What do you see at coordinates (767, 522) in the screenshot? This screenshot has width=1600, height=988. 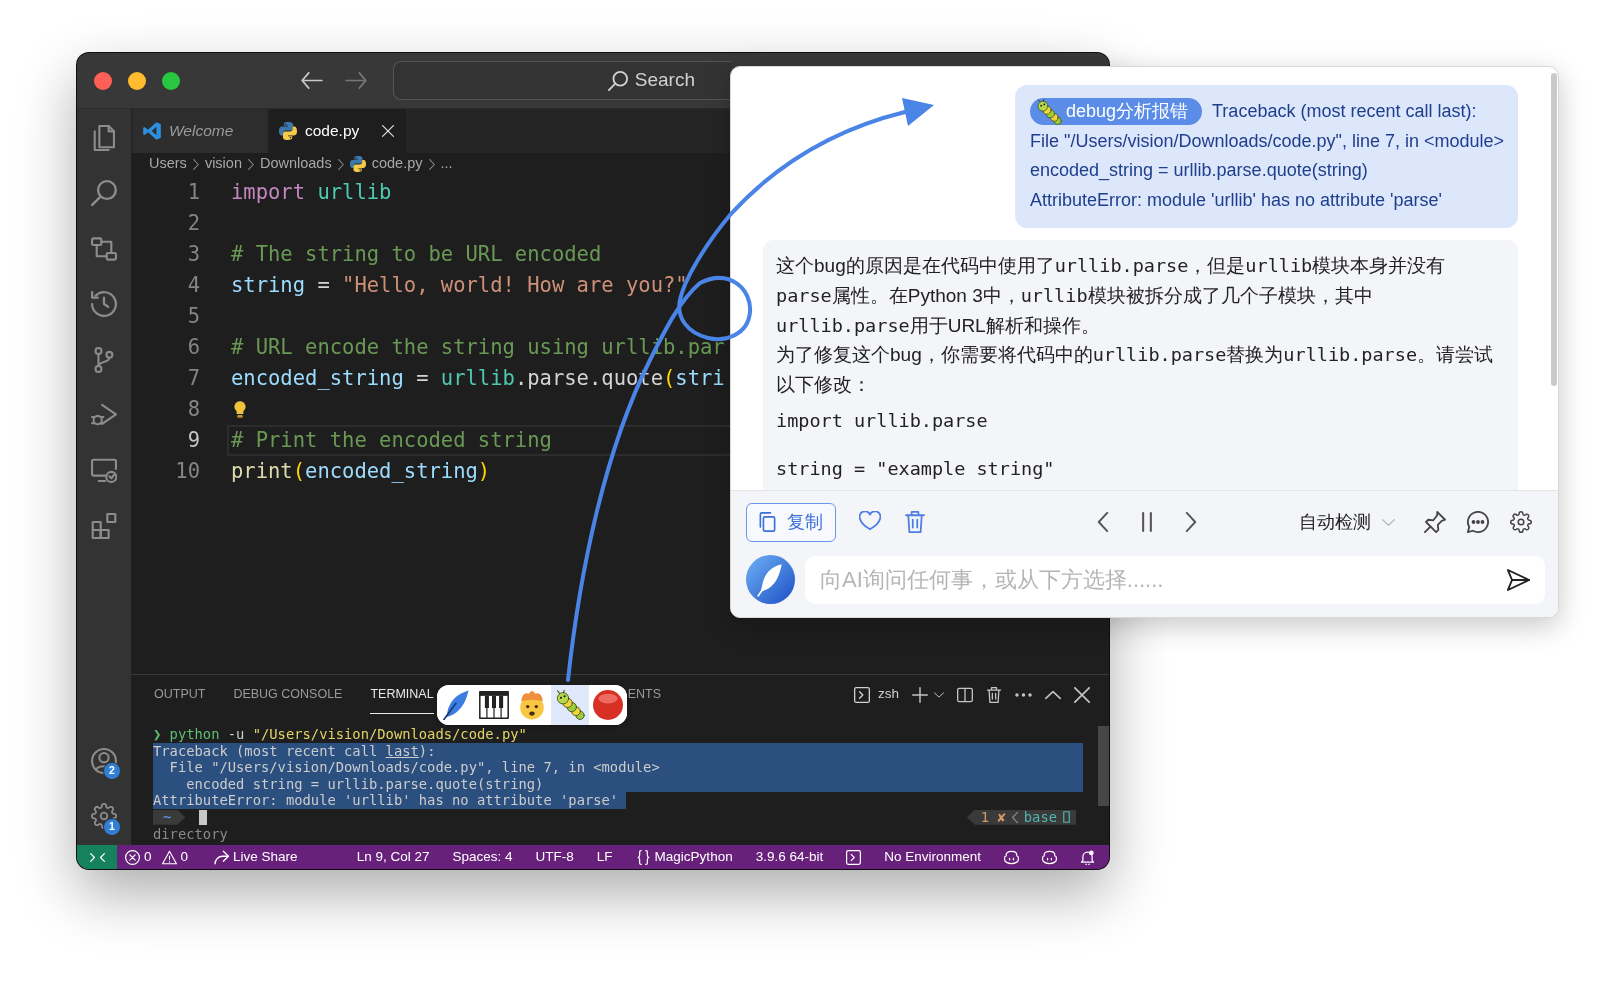 I see `copy-icon` at bounding box center [767, 522].